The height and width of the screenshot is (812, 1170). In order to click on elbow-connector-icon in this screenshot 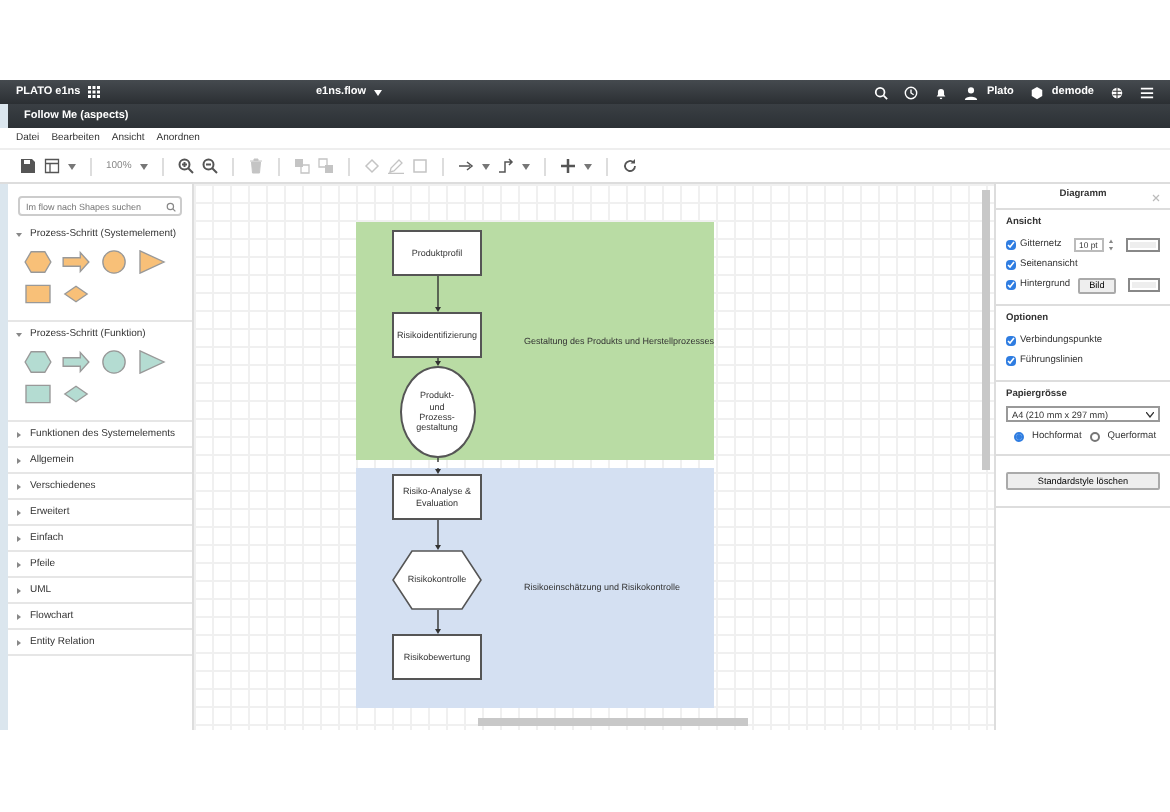, I will do `click(505, 166)`.